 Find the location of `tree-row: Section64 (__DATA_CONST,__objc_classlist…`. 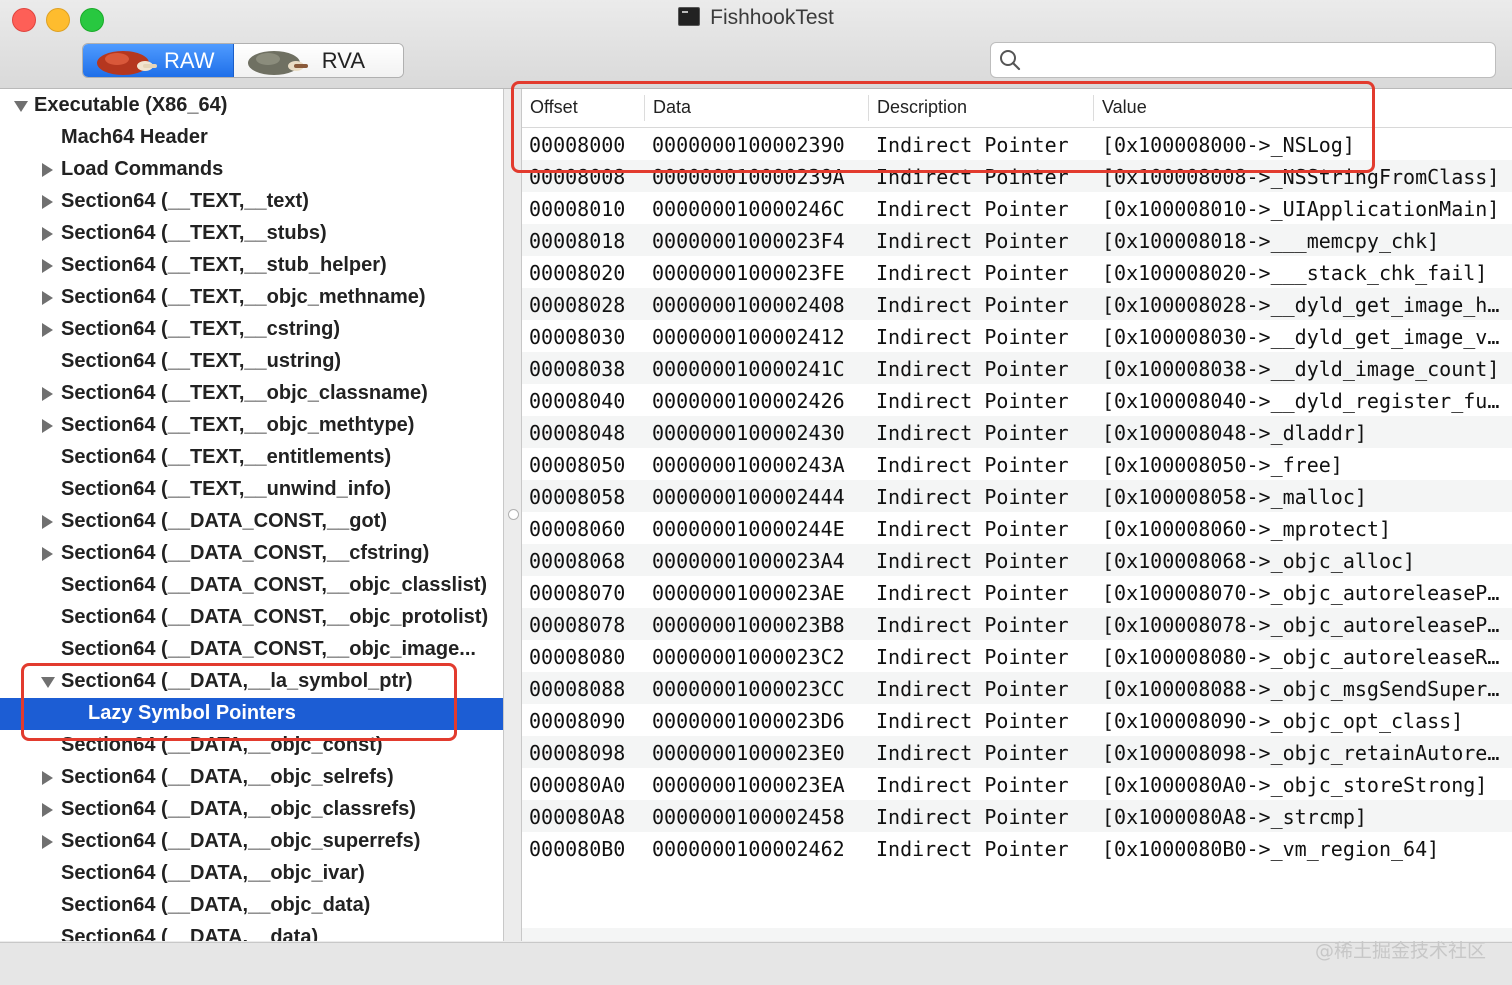

tree-row: Section64 (__DATA_CONST,__objc_classlist… is located at coordinates (251, 586).